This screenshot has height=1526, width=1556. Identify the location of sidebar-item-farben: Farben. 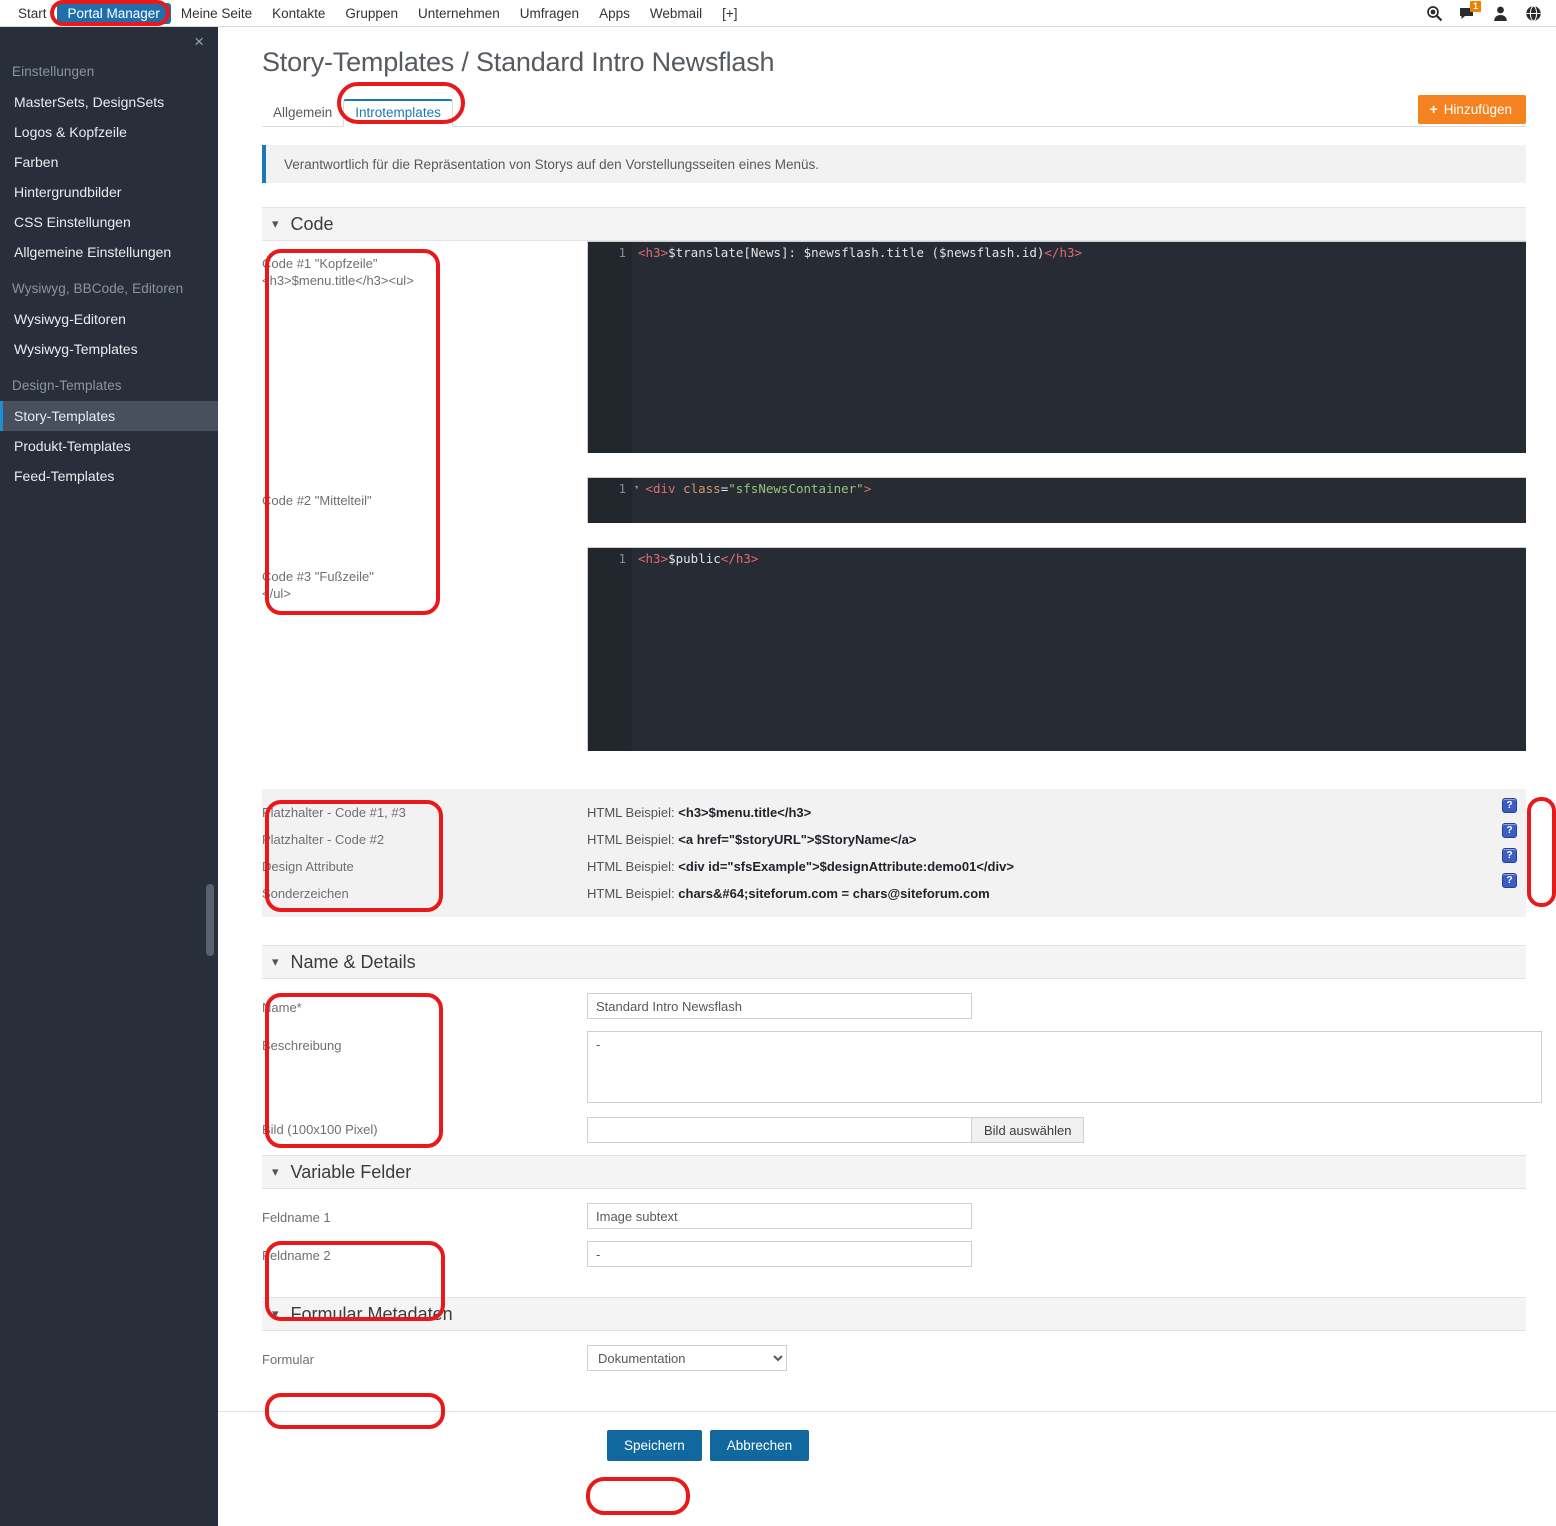
(109, 162).